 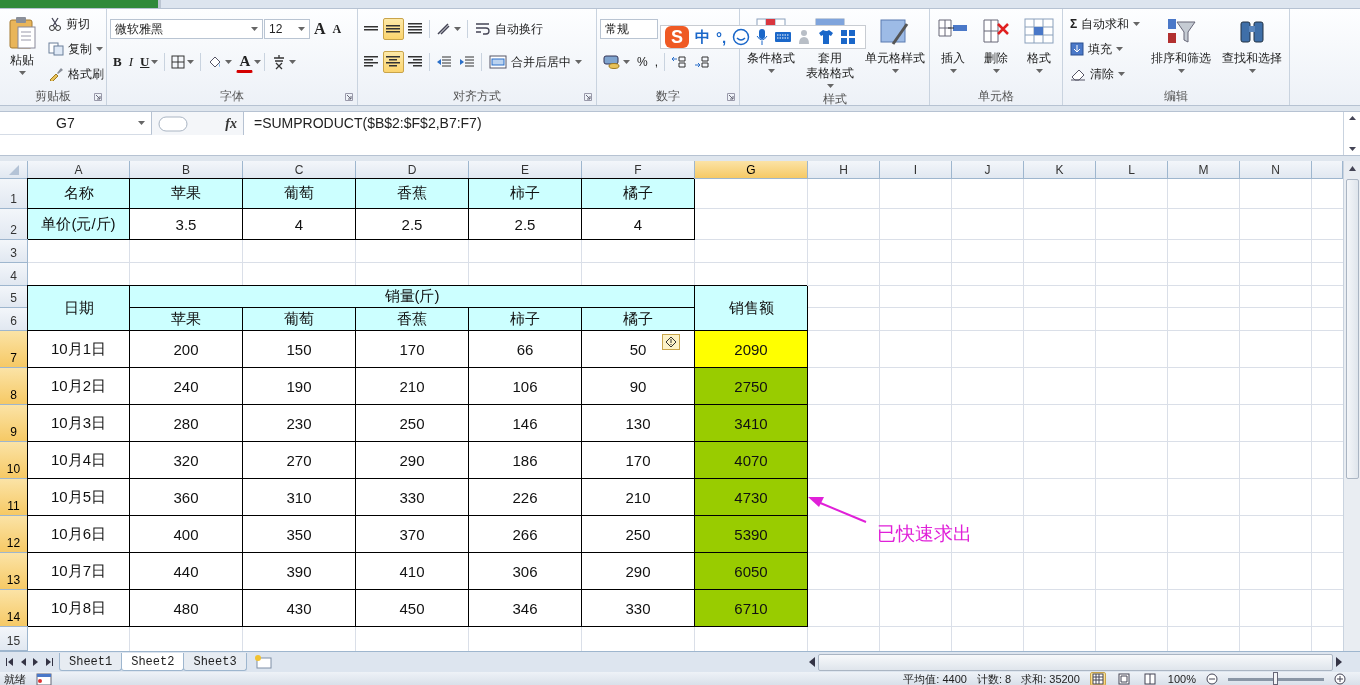 I want to click on column-header: H, so click(x=844, y=170).